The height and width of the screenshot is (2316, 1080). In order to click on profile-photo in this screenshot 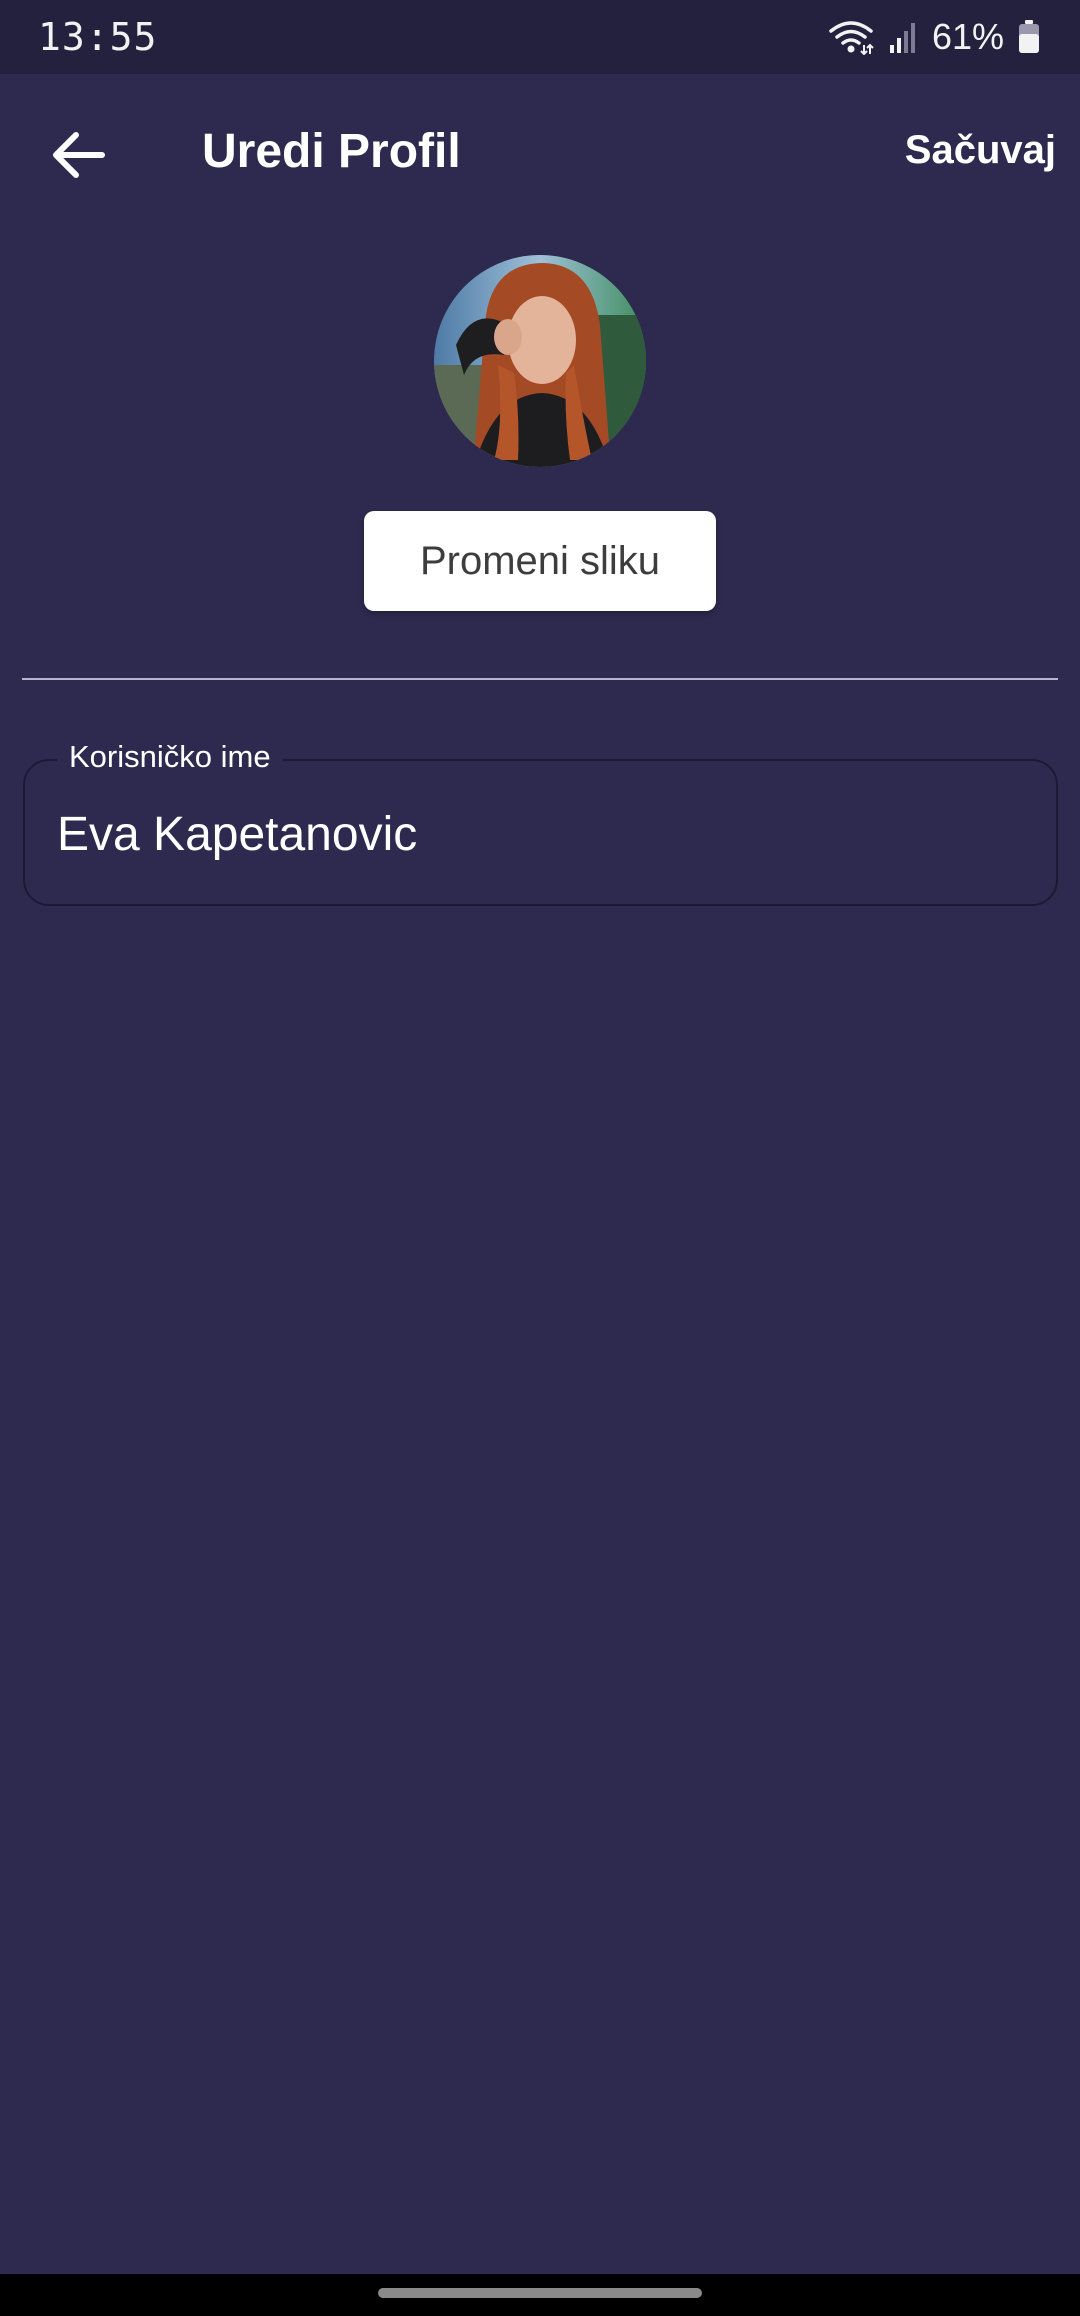, I will do `click(540, 361)`.